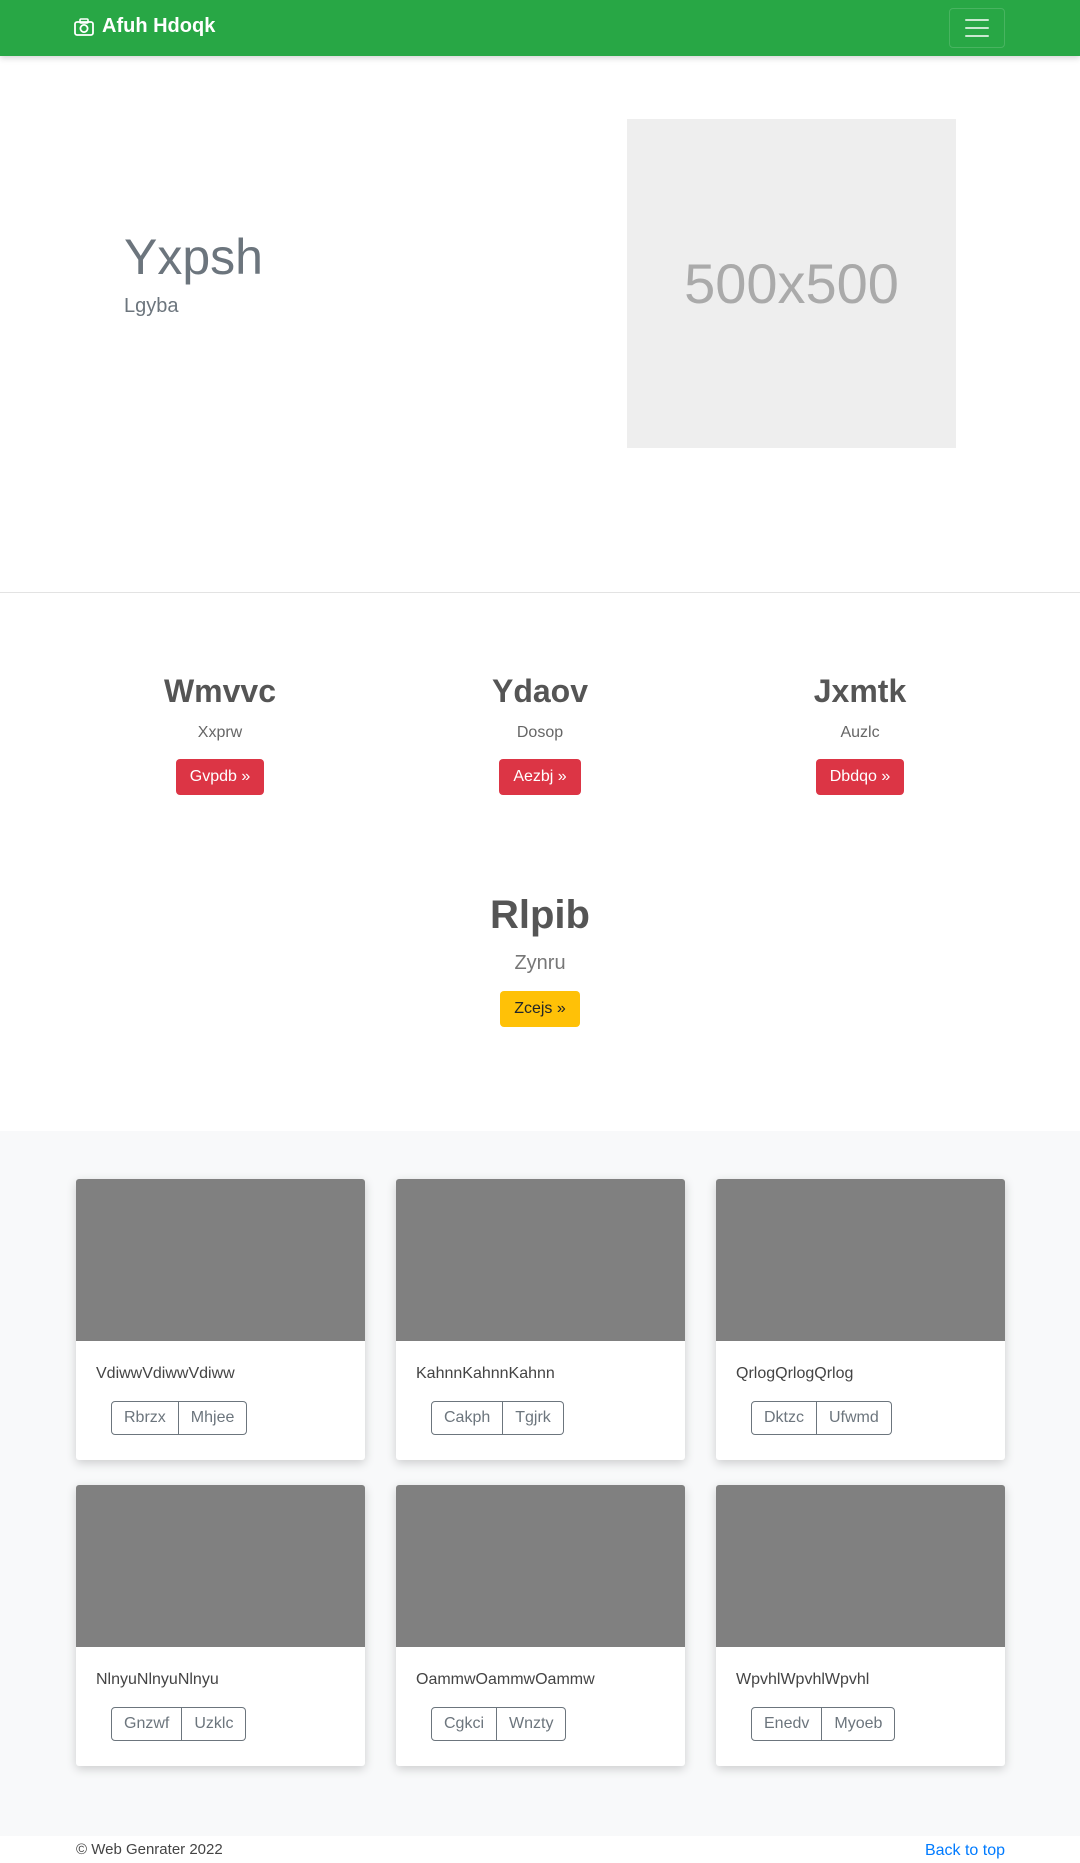 Image resolution: width=1080 pixels, height=1863 pixels. What do you see at coordinates (193, 257) in the screenshot?
I see `hero-title: Yxpsh` at bounding box center [193, 257].